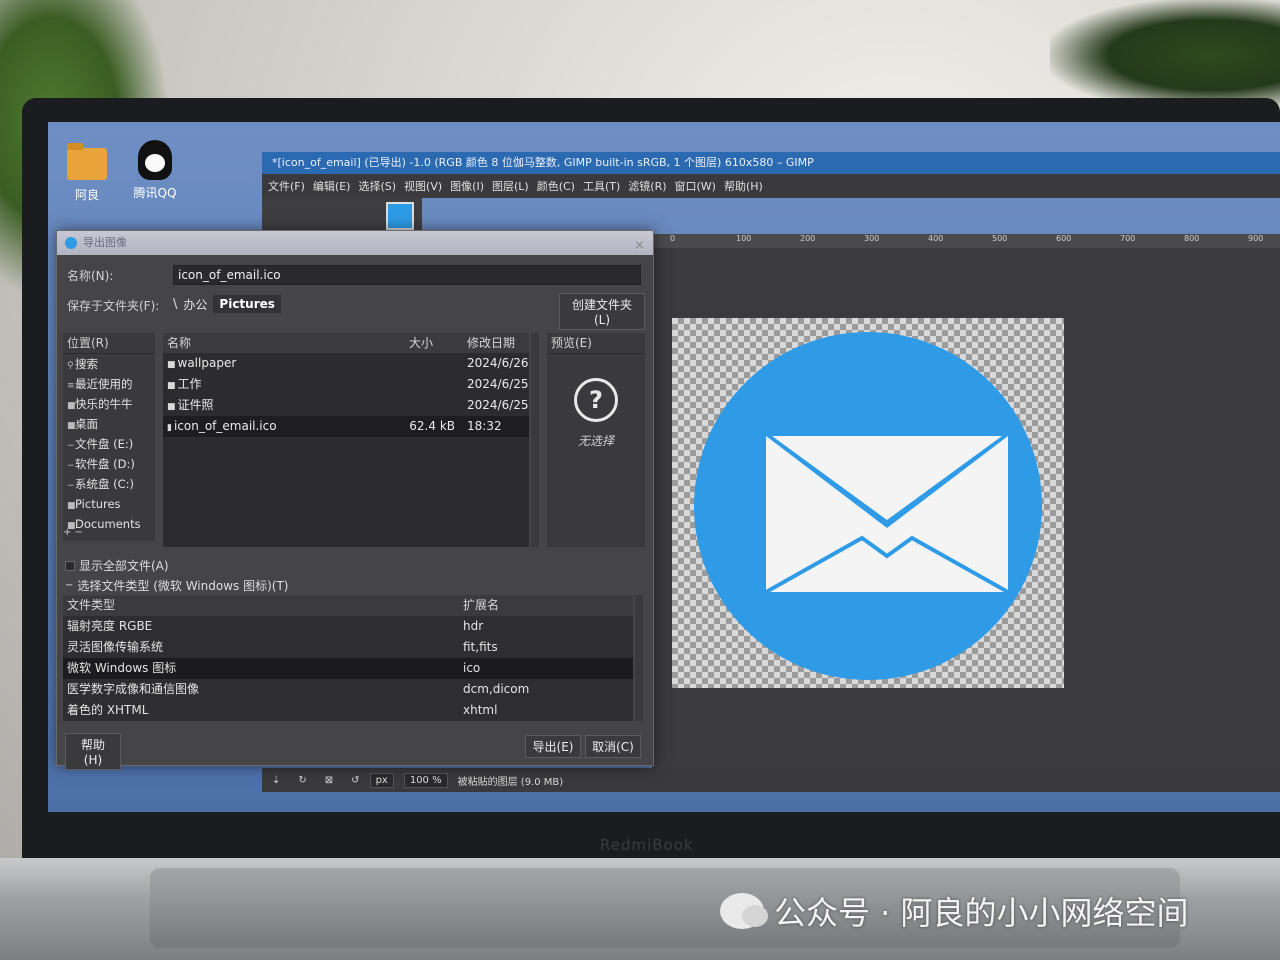 Image resolution: width=1280 pixels, height=960 pixels. What do you see at coordinates (596, 343) in the screenshot?
I see `preview-header: 预览(E)` at bounding box center [596, 343].